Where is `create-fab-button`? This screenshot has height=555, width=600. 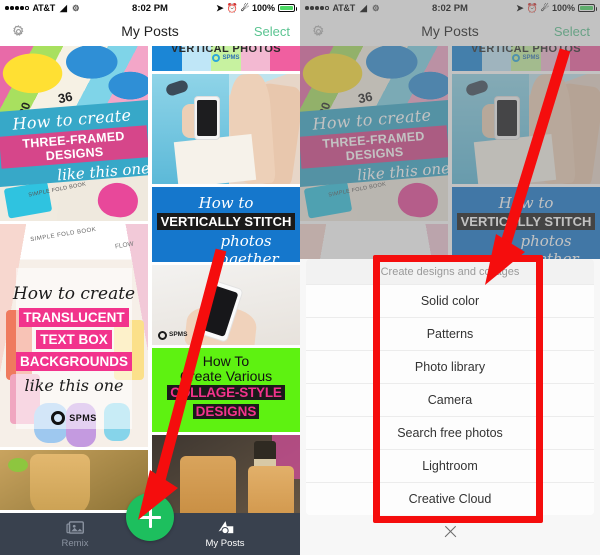 create-fab-button is located at coordinates (150, 517).